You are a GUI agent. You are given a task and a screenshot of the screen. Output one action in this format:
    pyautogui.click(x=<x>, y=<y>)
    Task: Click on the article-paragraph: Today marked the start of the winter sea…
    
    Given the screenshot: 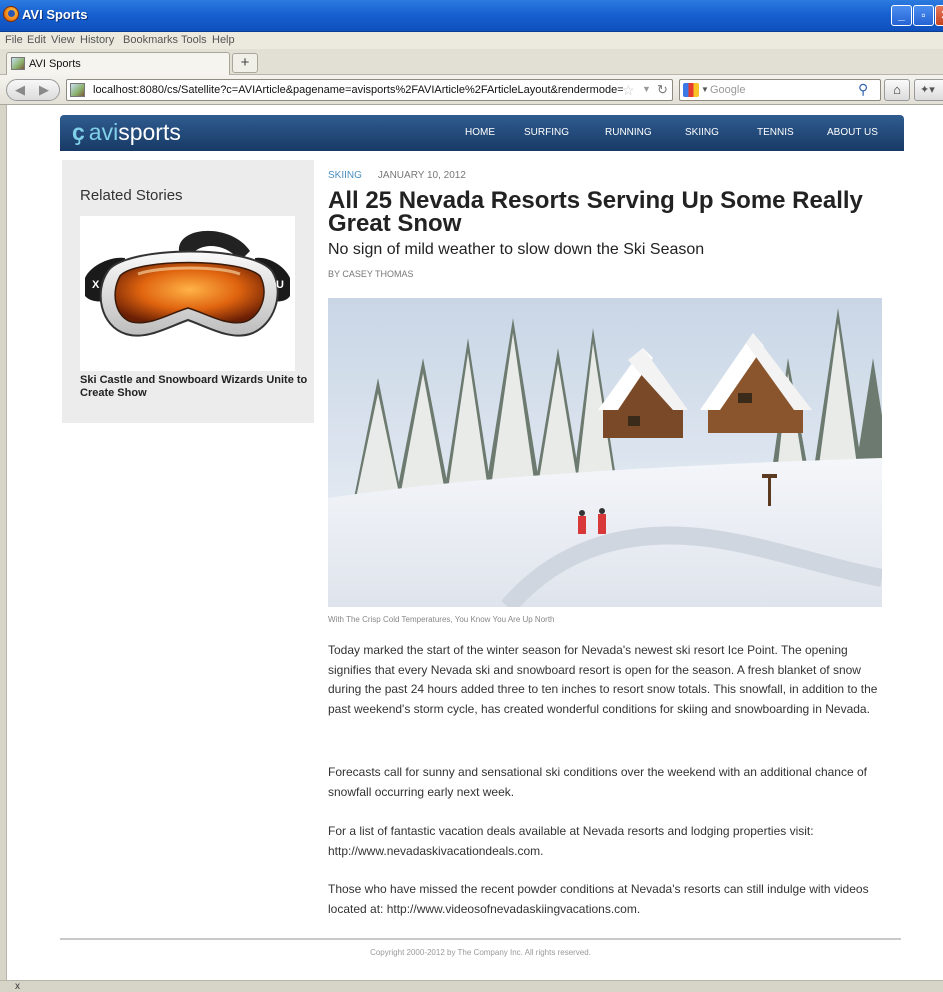 What is the action you would take?
    pyautogui.click(x=603, y=679)
    